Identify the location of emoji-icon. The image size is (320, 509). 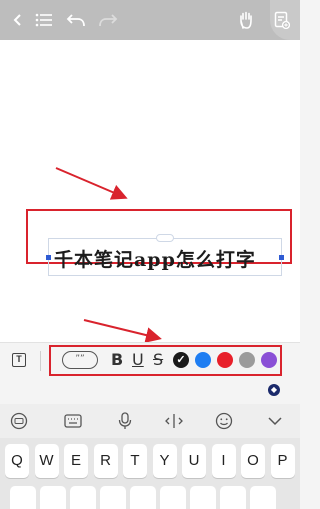
(224, 421).